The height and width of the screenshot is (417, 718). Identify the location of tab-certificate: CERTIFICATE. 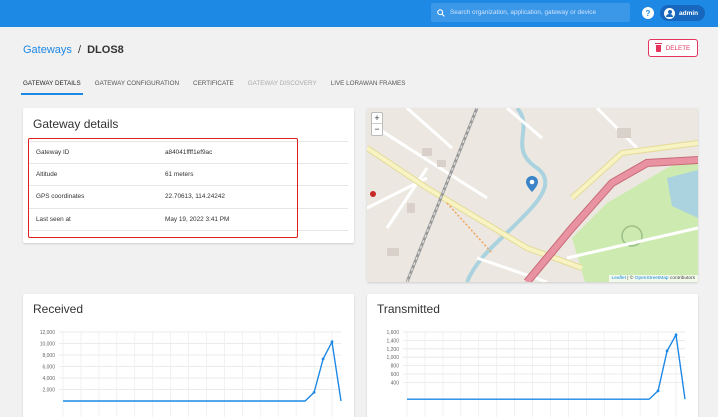
(213, 84).